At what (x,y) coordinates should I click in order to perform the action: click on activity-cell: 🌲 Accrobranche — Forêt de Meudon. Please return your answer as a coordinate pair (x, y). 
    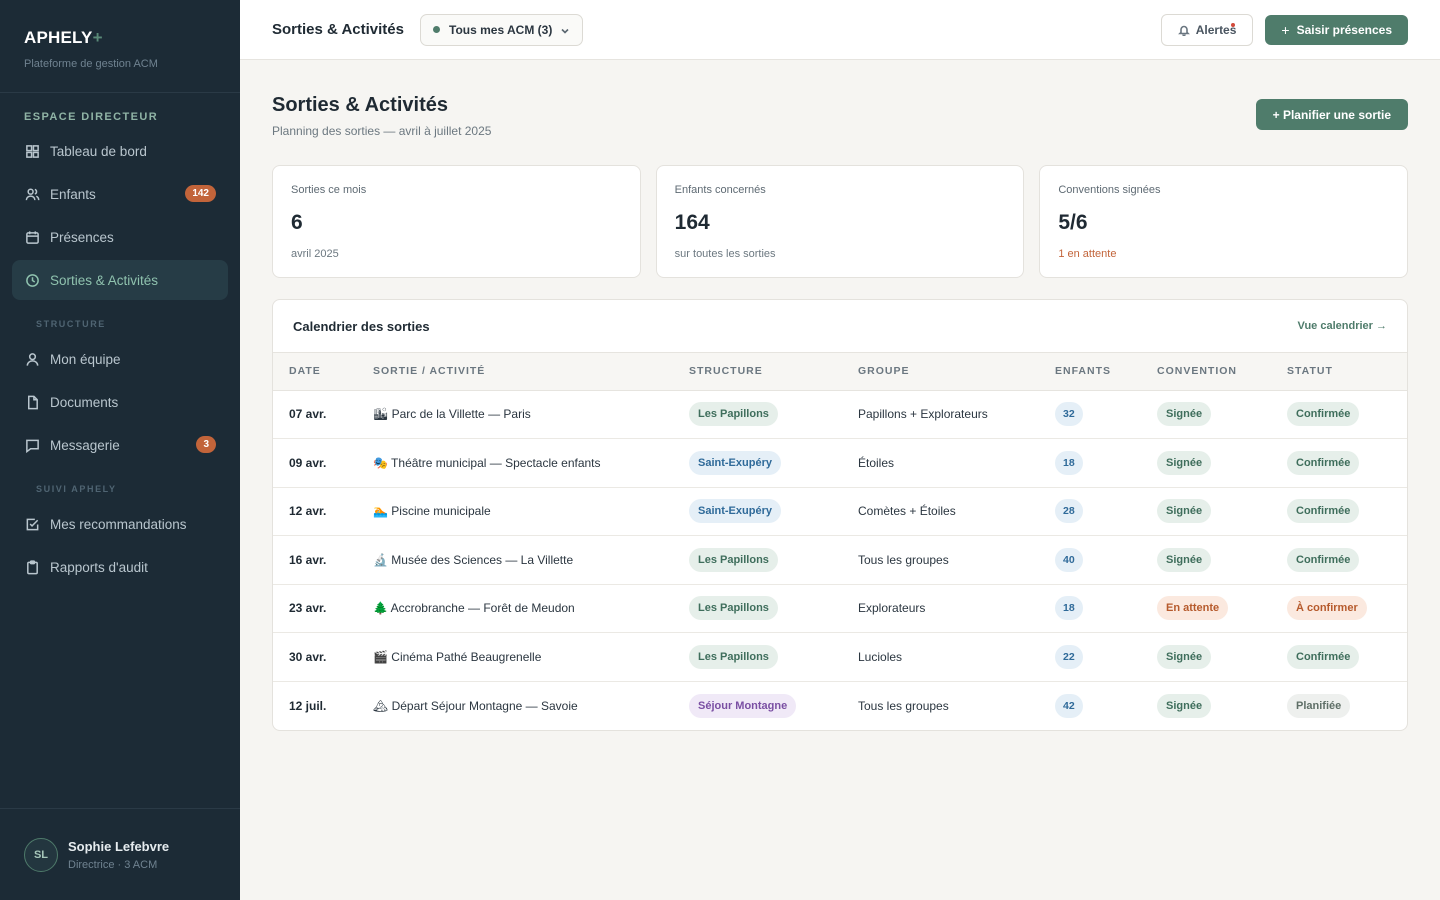
    Looking at the image, I should click on (515, 608).